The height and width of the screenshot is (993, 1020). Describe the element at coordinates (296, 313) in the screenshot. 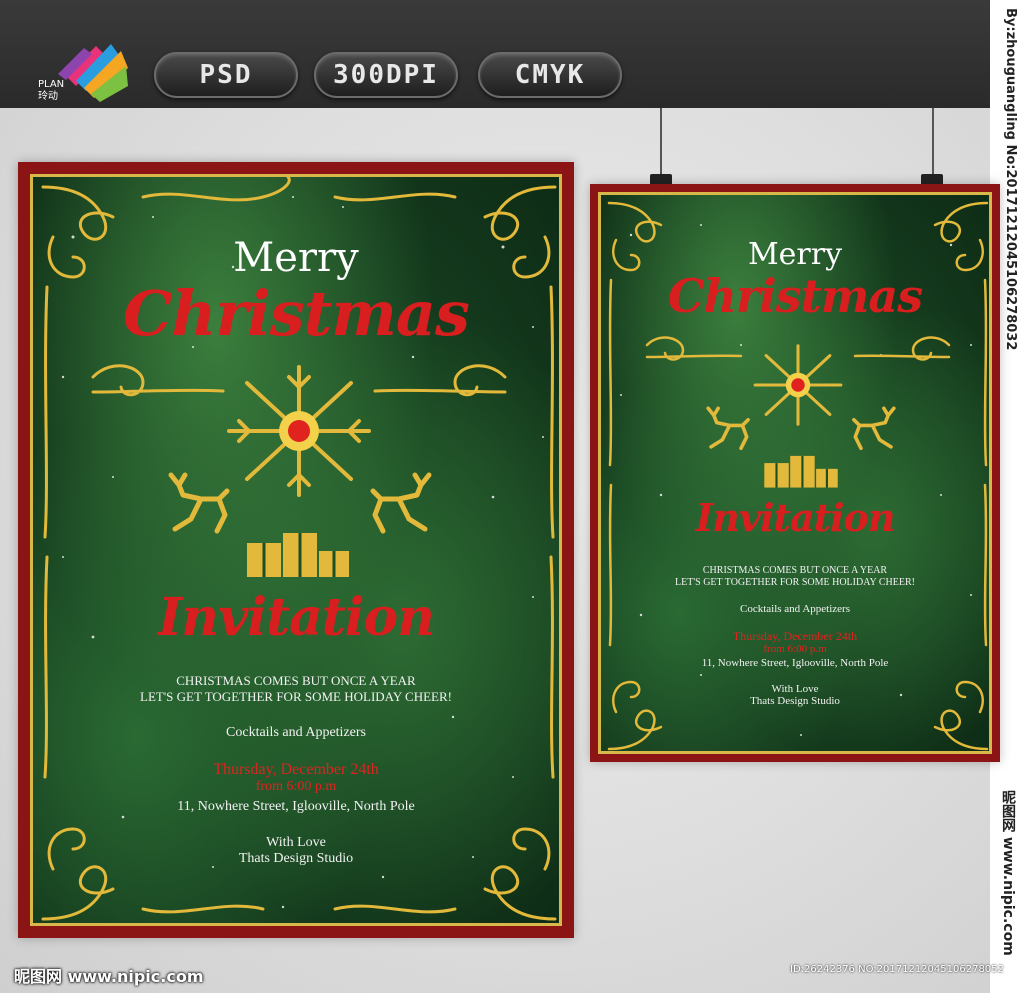

I see `christmas-title: Christmas` at that location.